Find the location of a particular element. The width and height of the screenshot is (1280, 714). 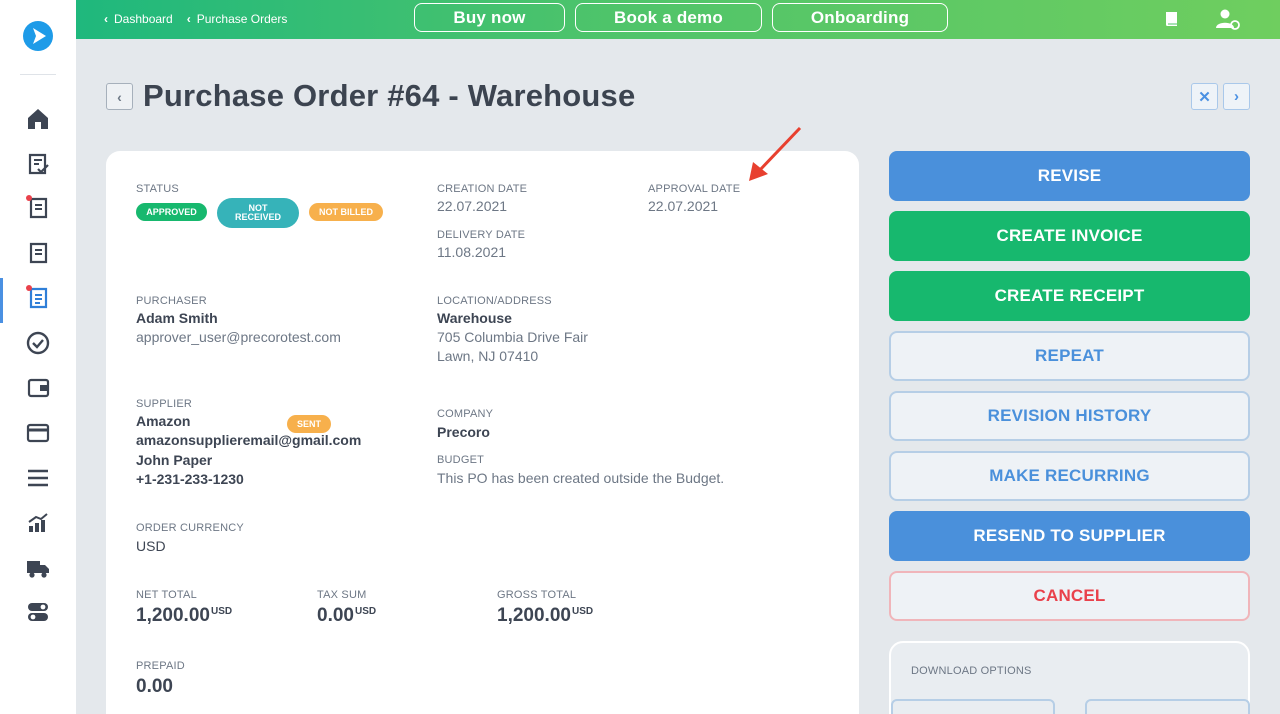

book-icon is located at coordinates (1172, 19).